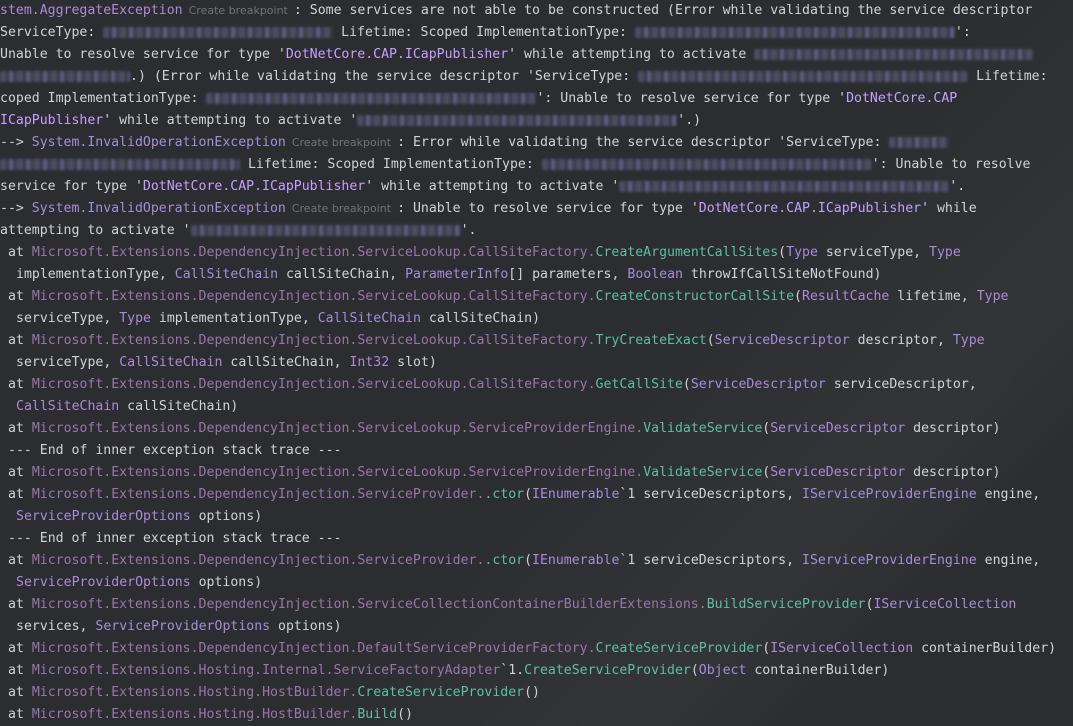  I want to click on console-text: Object, so click(722, 670).